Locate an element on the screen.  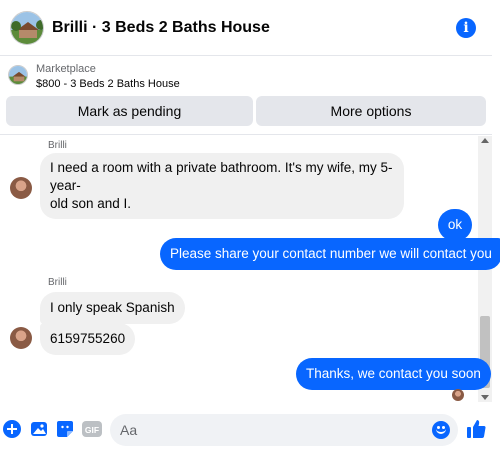
chat-header: Brilli · 3 Beds 2 Baths House i is located at coordinates (246, 28).